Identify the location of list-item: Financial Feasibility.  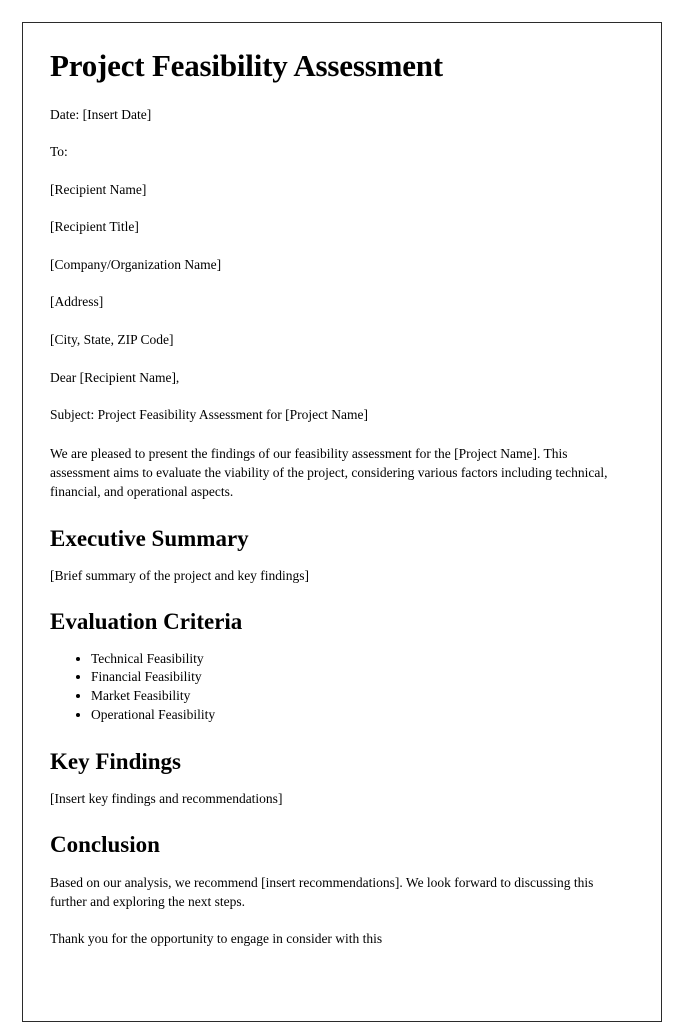
(361, 677).